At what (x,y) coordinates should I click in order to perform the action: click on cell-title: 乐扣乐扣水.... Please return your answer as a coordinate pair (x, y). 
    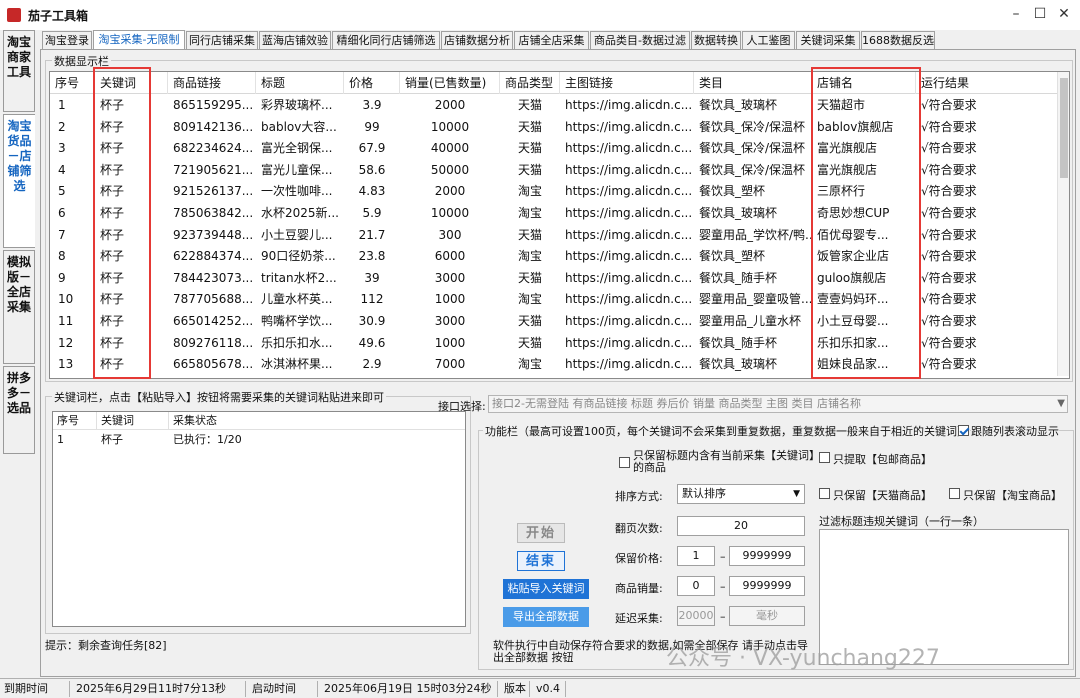
    Looking at the image, I should click on (297, 342).